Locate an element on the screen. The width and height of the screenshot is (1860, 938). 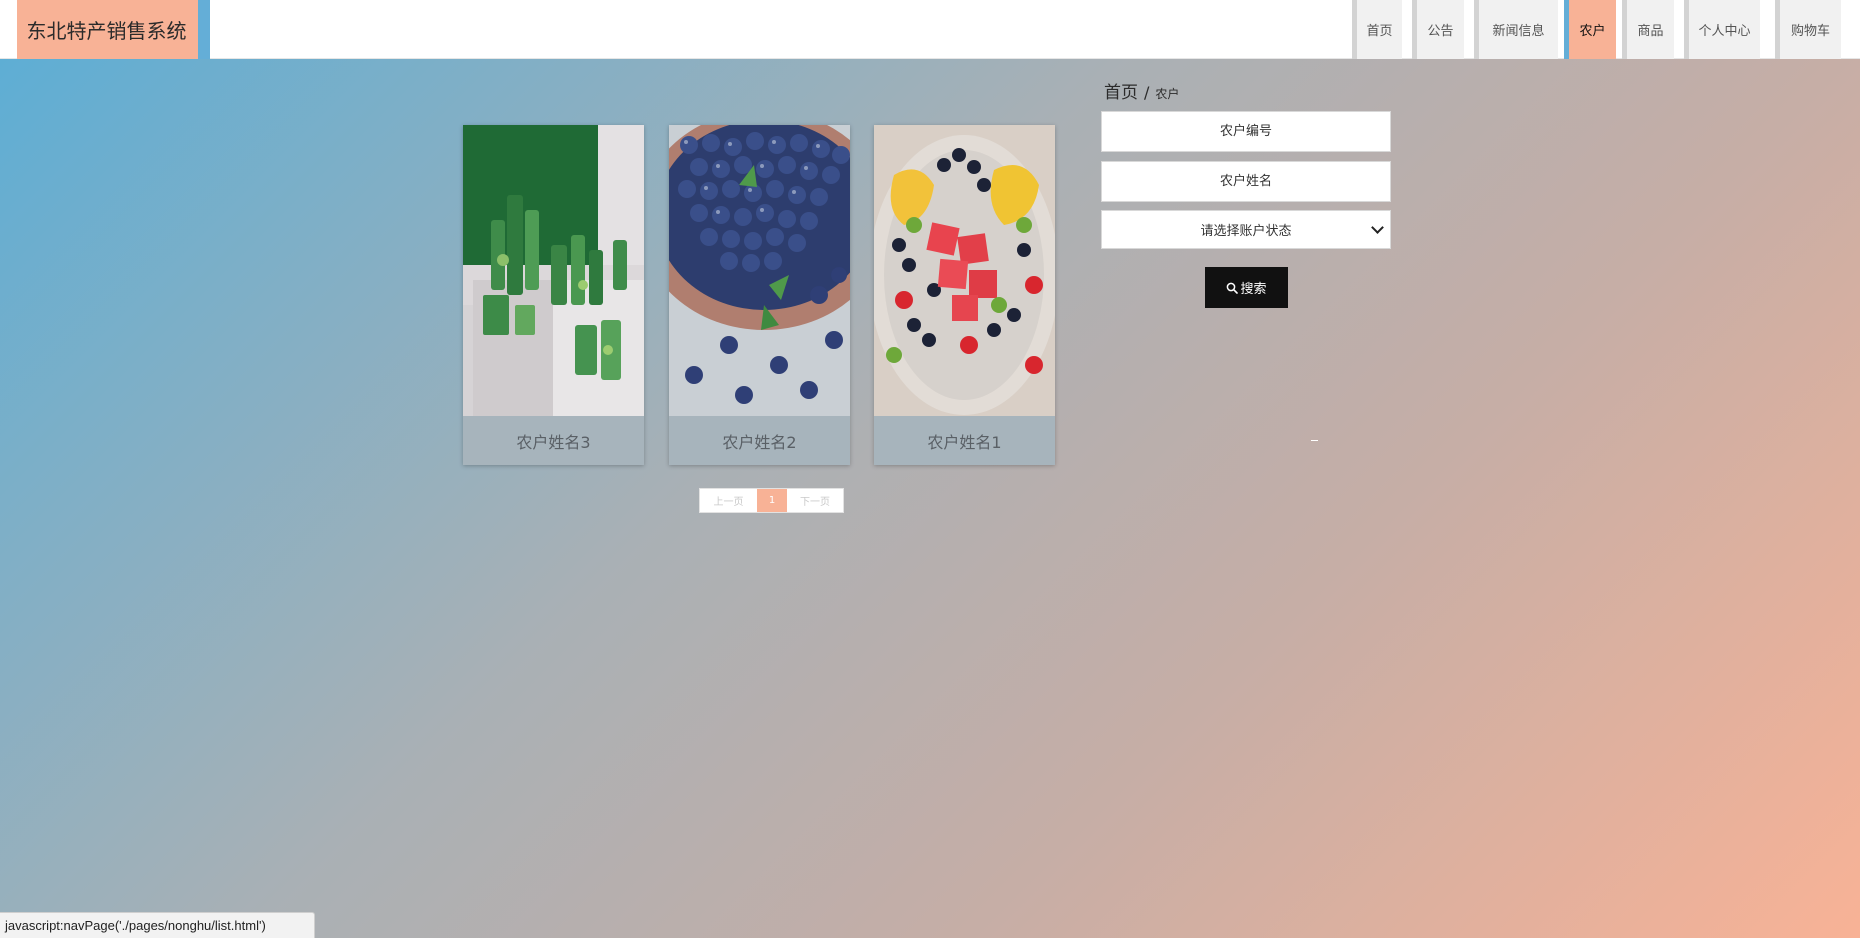
nav-news-label: 新闻信息 is located at coordinates (1518, 31).